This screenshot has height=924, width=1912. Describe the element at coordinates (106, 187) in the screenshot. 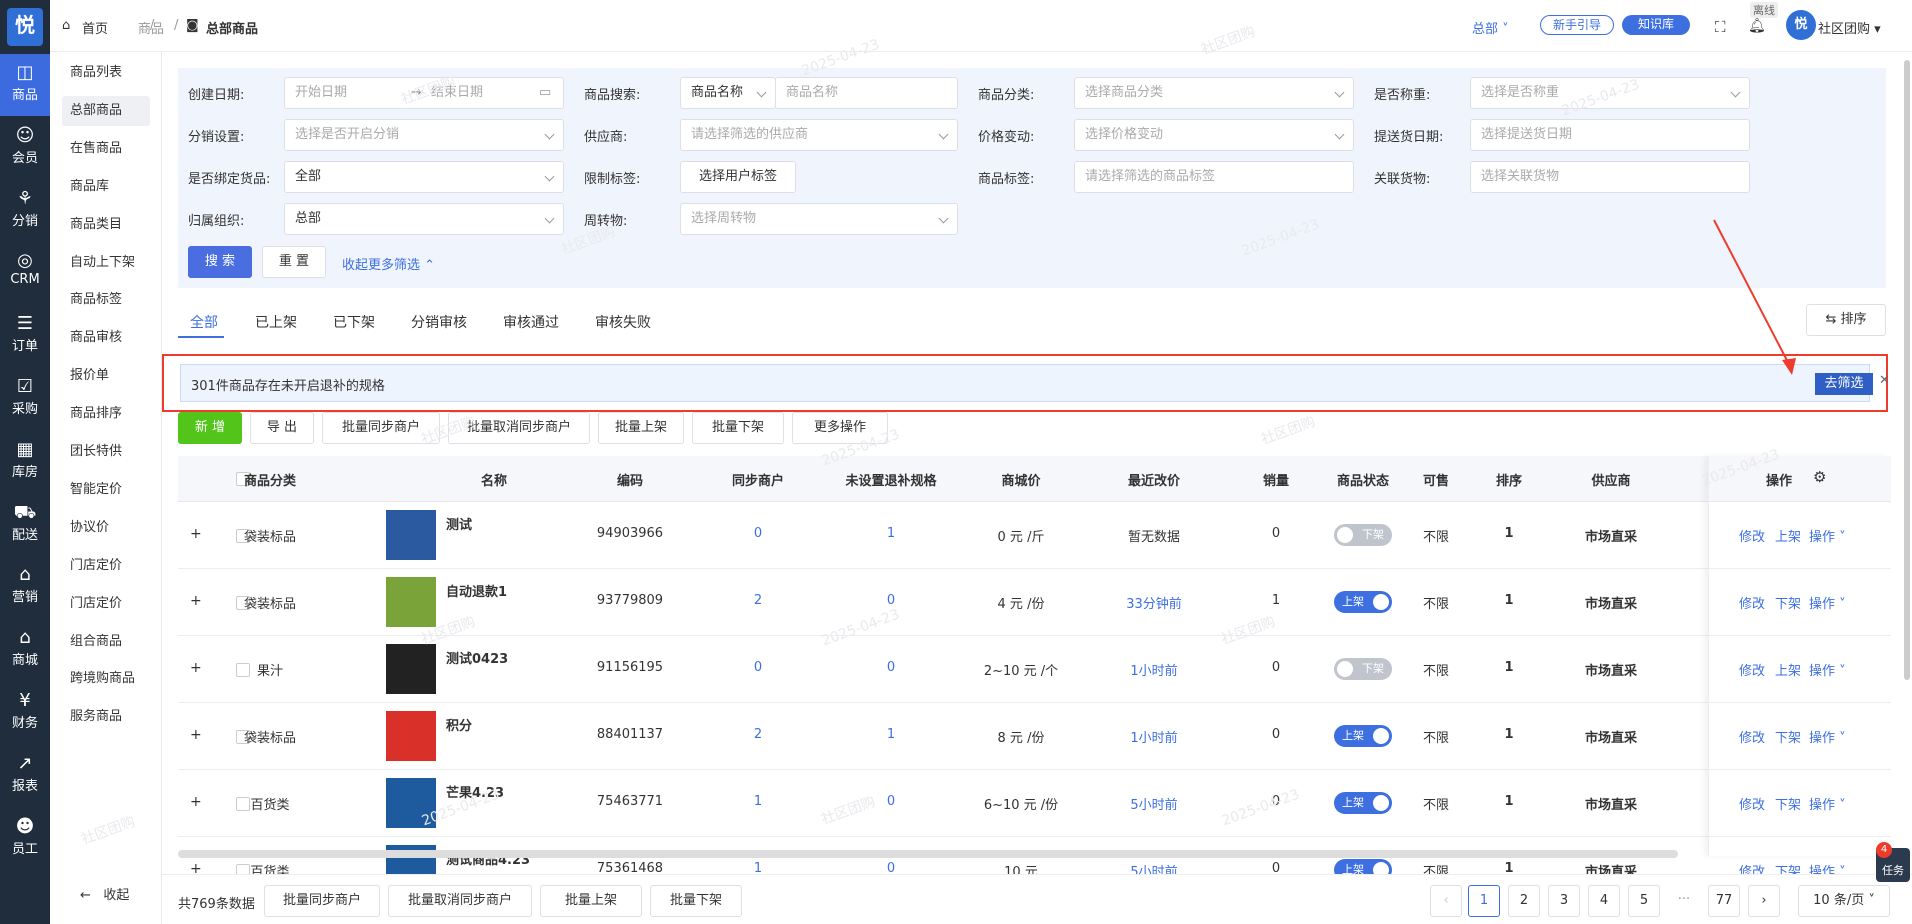

I see `sub-menu-item: 商品库` at that location.